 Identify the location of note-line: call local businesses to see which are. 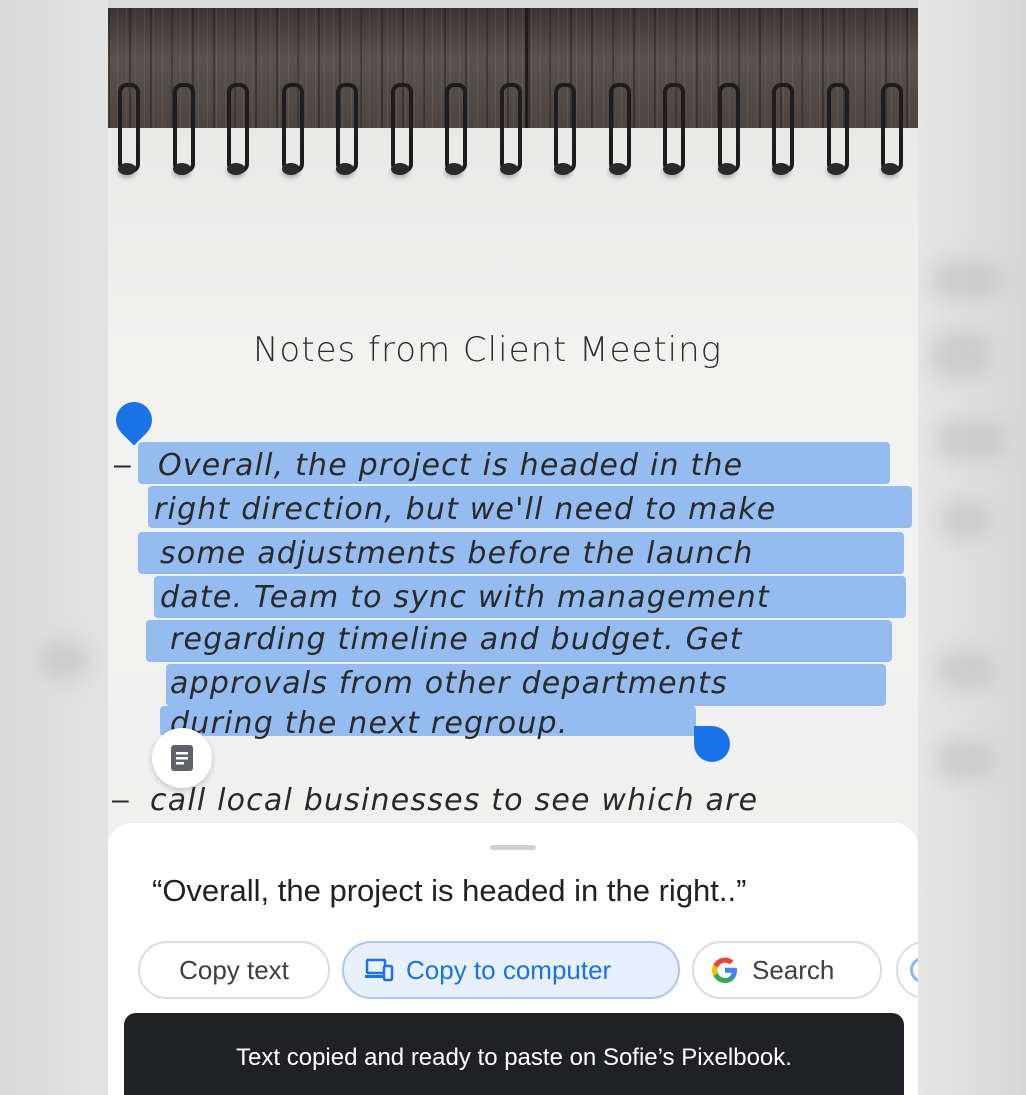
(454, 800).